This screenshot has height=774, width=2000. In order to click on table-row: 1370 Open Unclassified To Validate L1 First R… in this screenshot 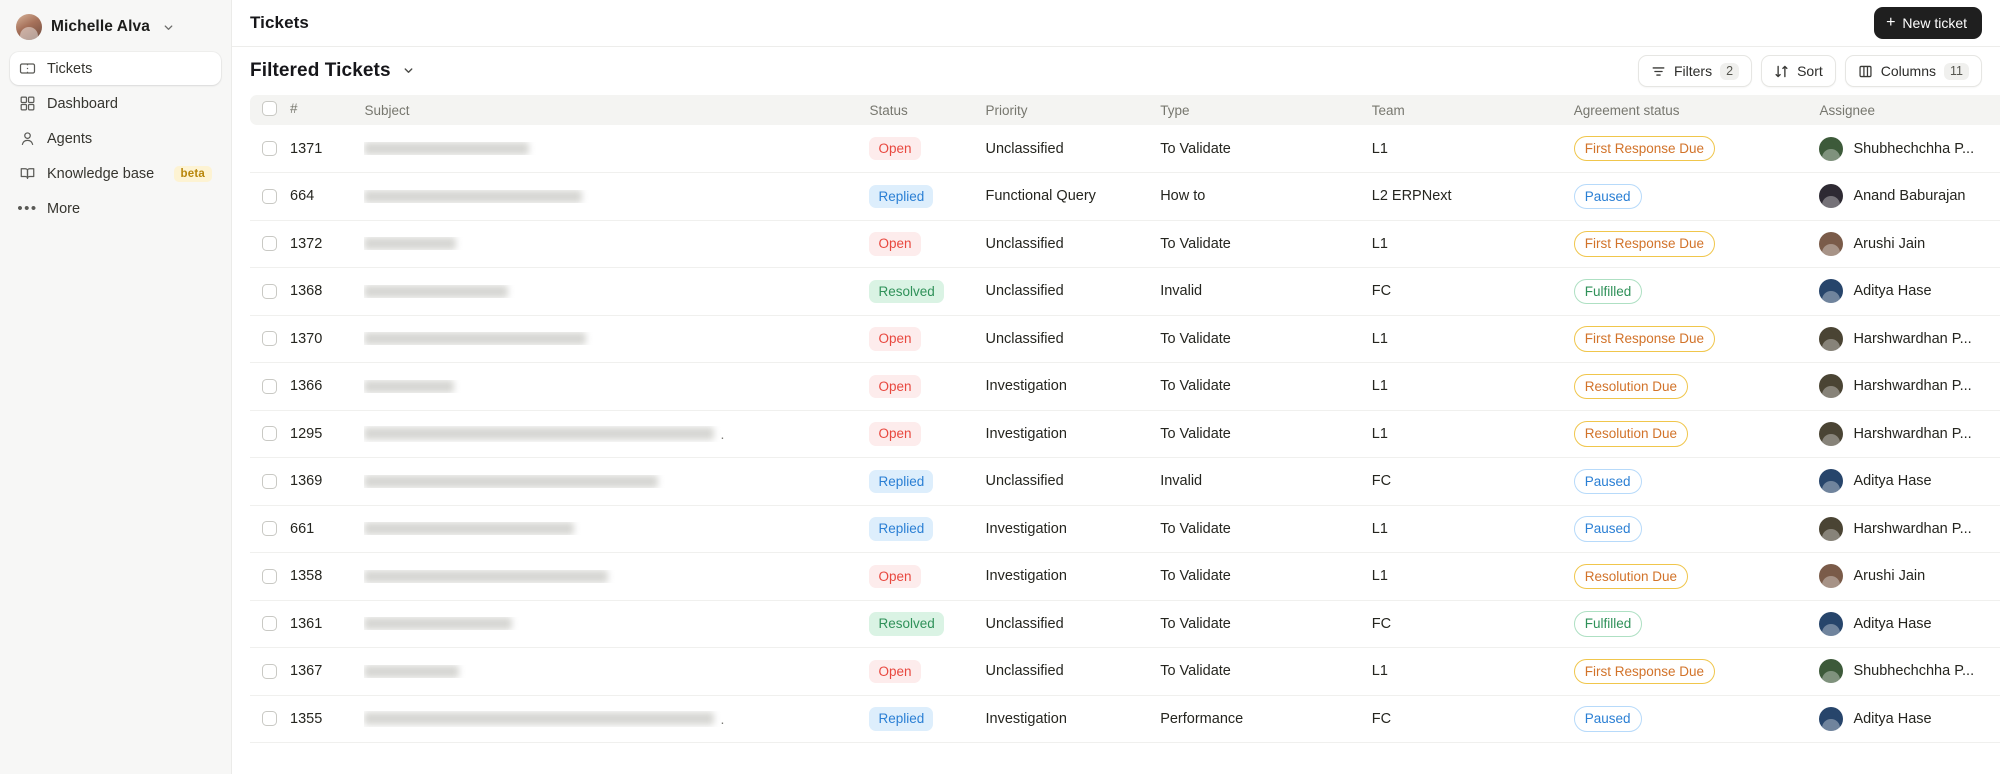, I will do `click(1125, 339)`.